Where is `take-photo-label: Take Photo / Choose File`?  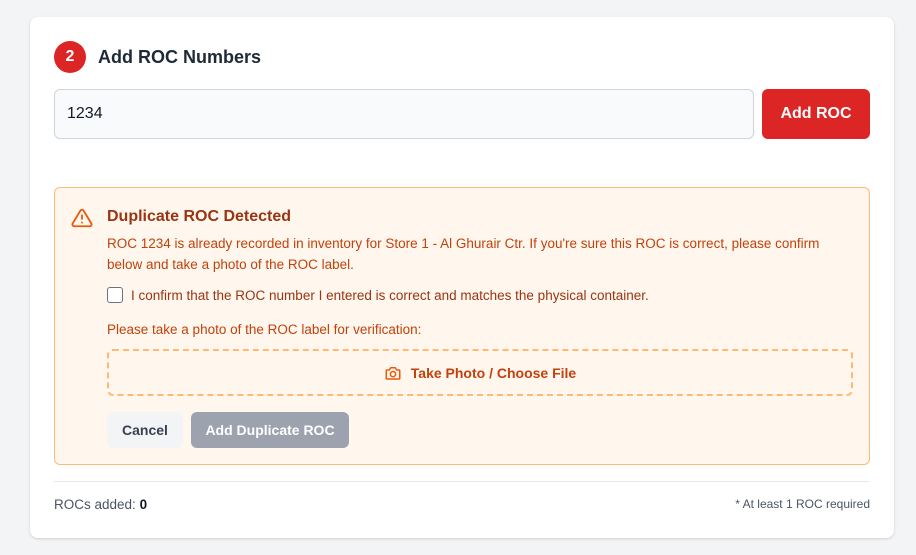 take-photo-label: Take Photo / Choose File is located at coordinates (493, 372).